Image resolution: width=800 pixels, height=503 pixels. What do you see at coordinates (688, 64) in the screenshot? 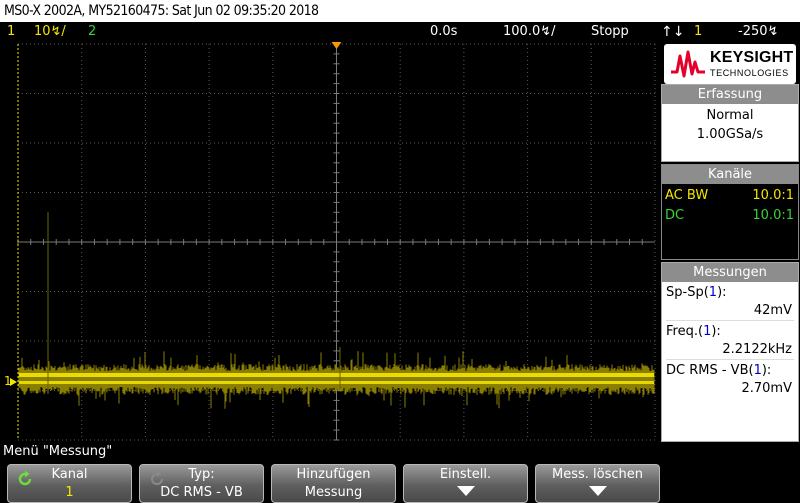
I see `keysight-wave-icon` at bounding box center [688, 64].